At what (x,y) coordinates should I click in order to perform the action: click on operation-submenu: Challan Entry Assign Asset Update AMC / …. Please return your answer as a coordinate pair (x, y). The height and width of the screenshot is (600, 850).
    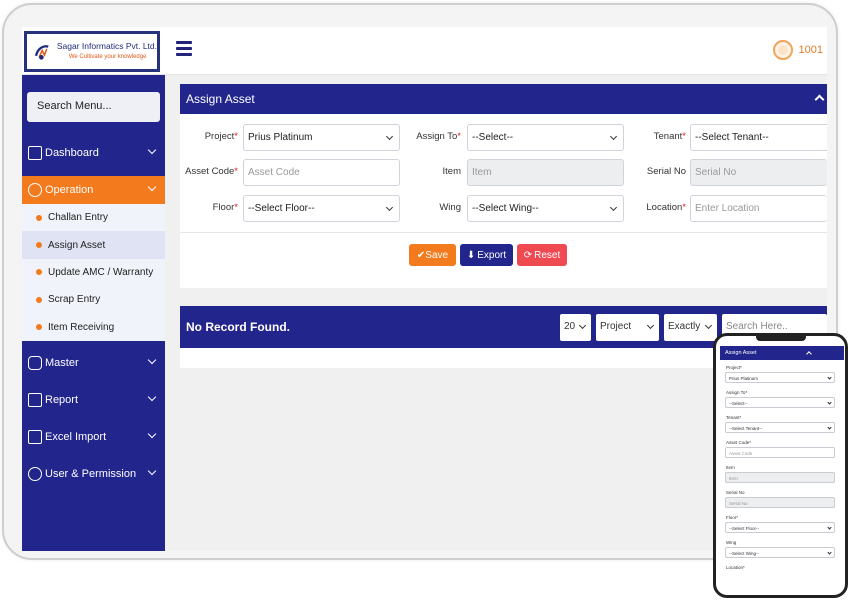
    Looking at the image, I should click on (93, 272).